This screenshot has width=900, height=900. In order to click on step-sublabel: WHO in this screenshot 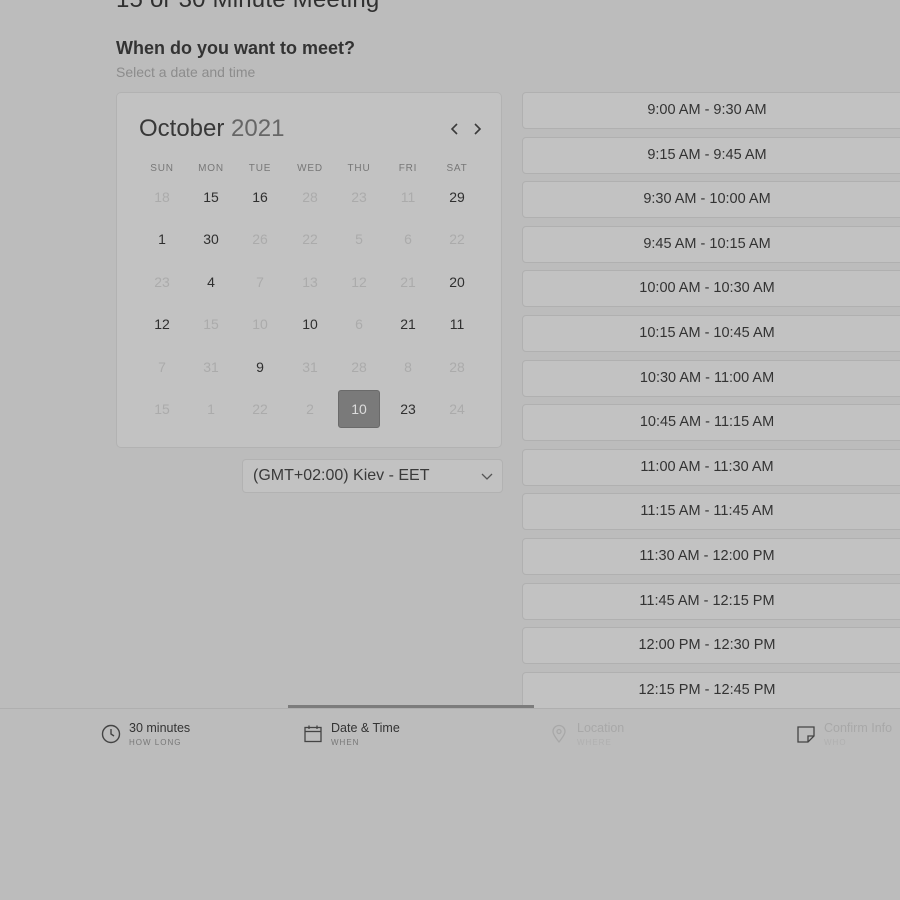, I will do `click(835, 742)`.